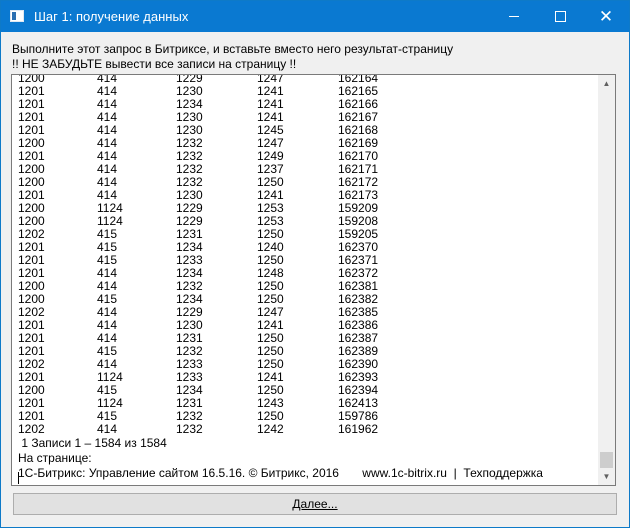 This screenshot has width=630, height=528. I want to click on result-row: 1202 414 1232 1242 161962, so click(308, 429).